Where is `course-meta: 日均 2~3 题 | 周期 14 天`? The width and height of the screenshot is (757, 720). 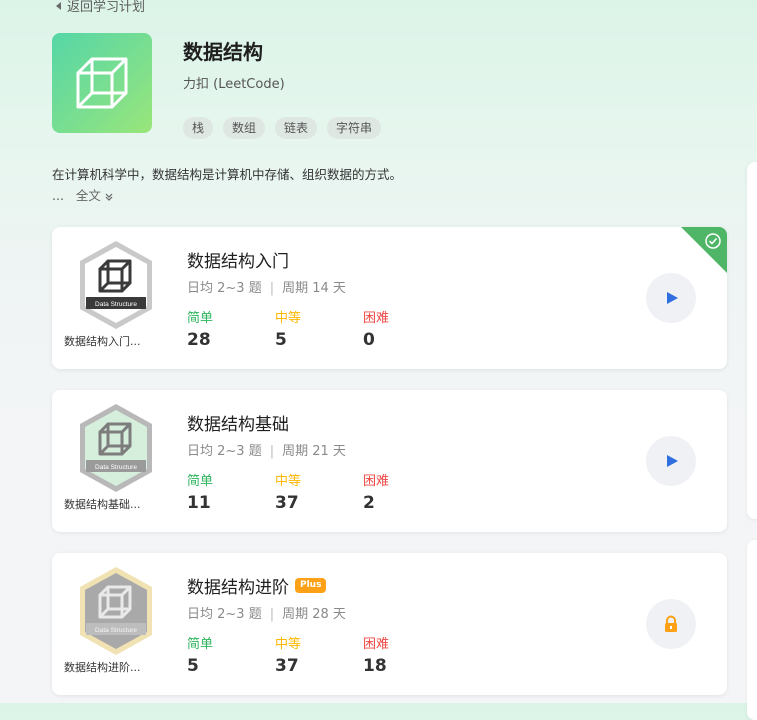
course-meta: 日均 2~3 题 | 周期 14 天 is located at coordinates (266, 286).